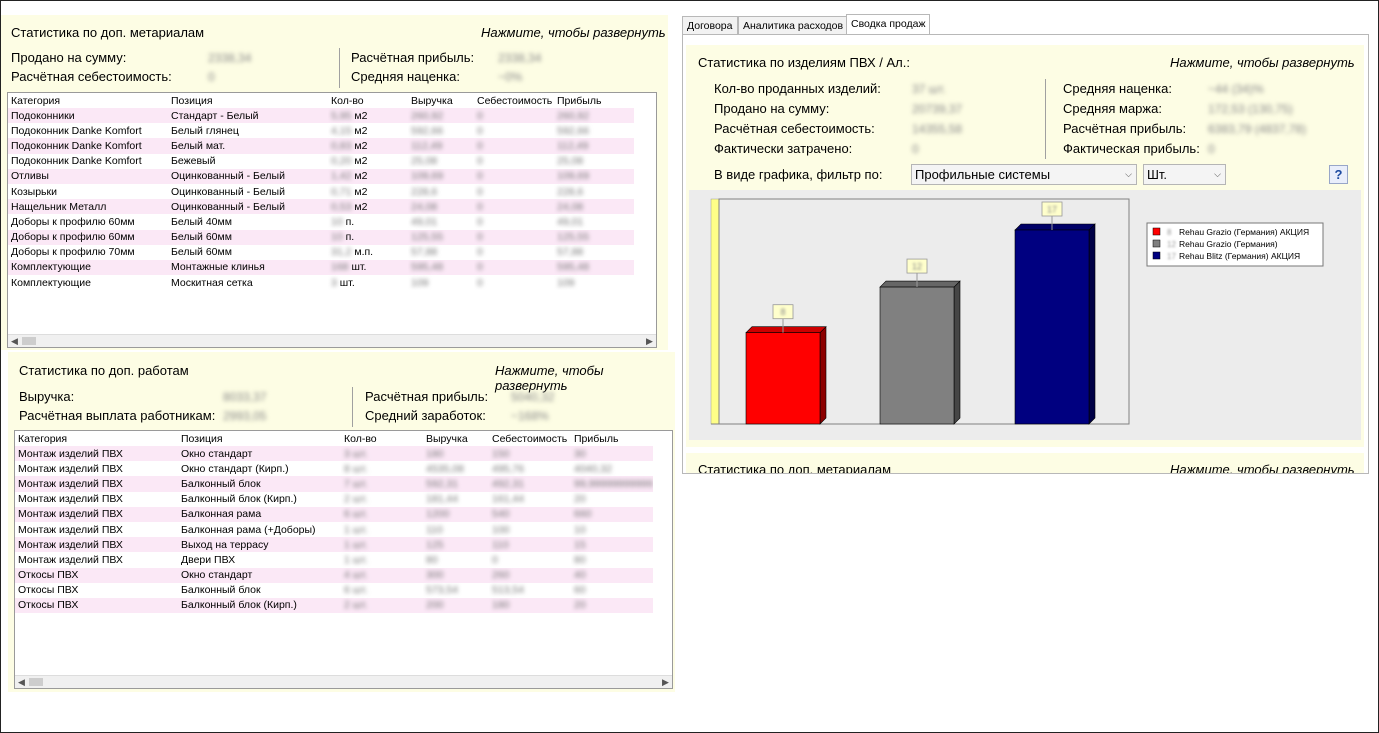  What do you see at coordinates (259, 605) in the screenshot?
I see `table-cell: Балконный блок (Кирп.)` at bounding box center [259, 605].